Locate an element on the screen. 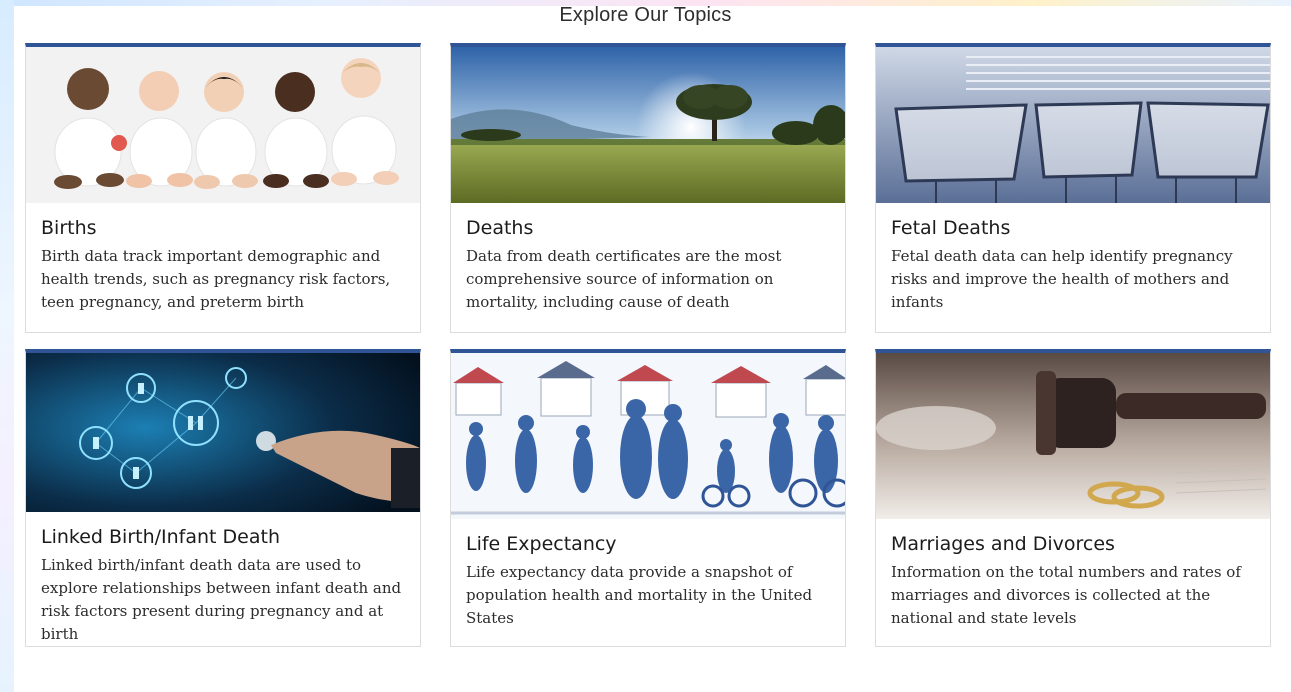 The height and width of the screenshot is (692, 1291). toy-ball-shape is located at coordinates (119, 143).